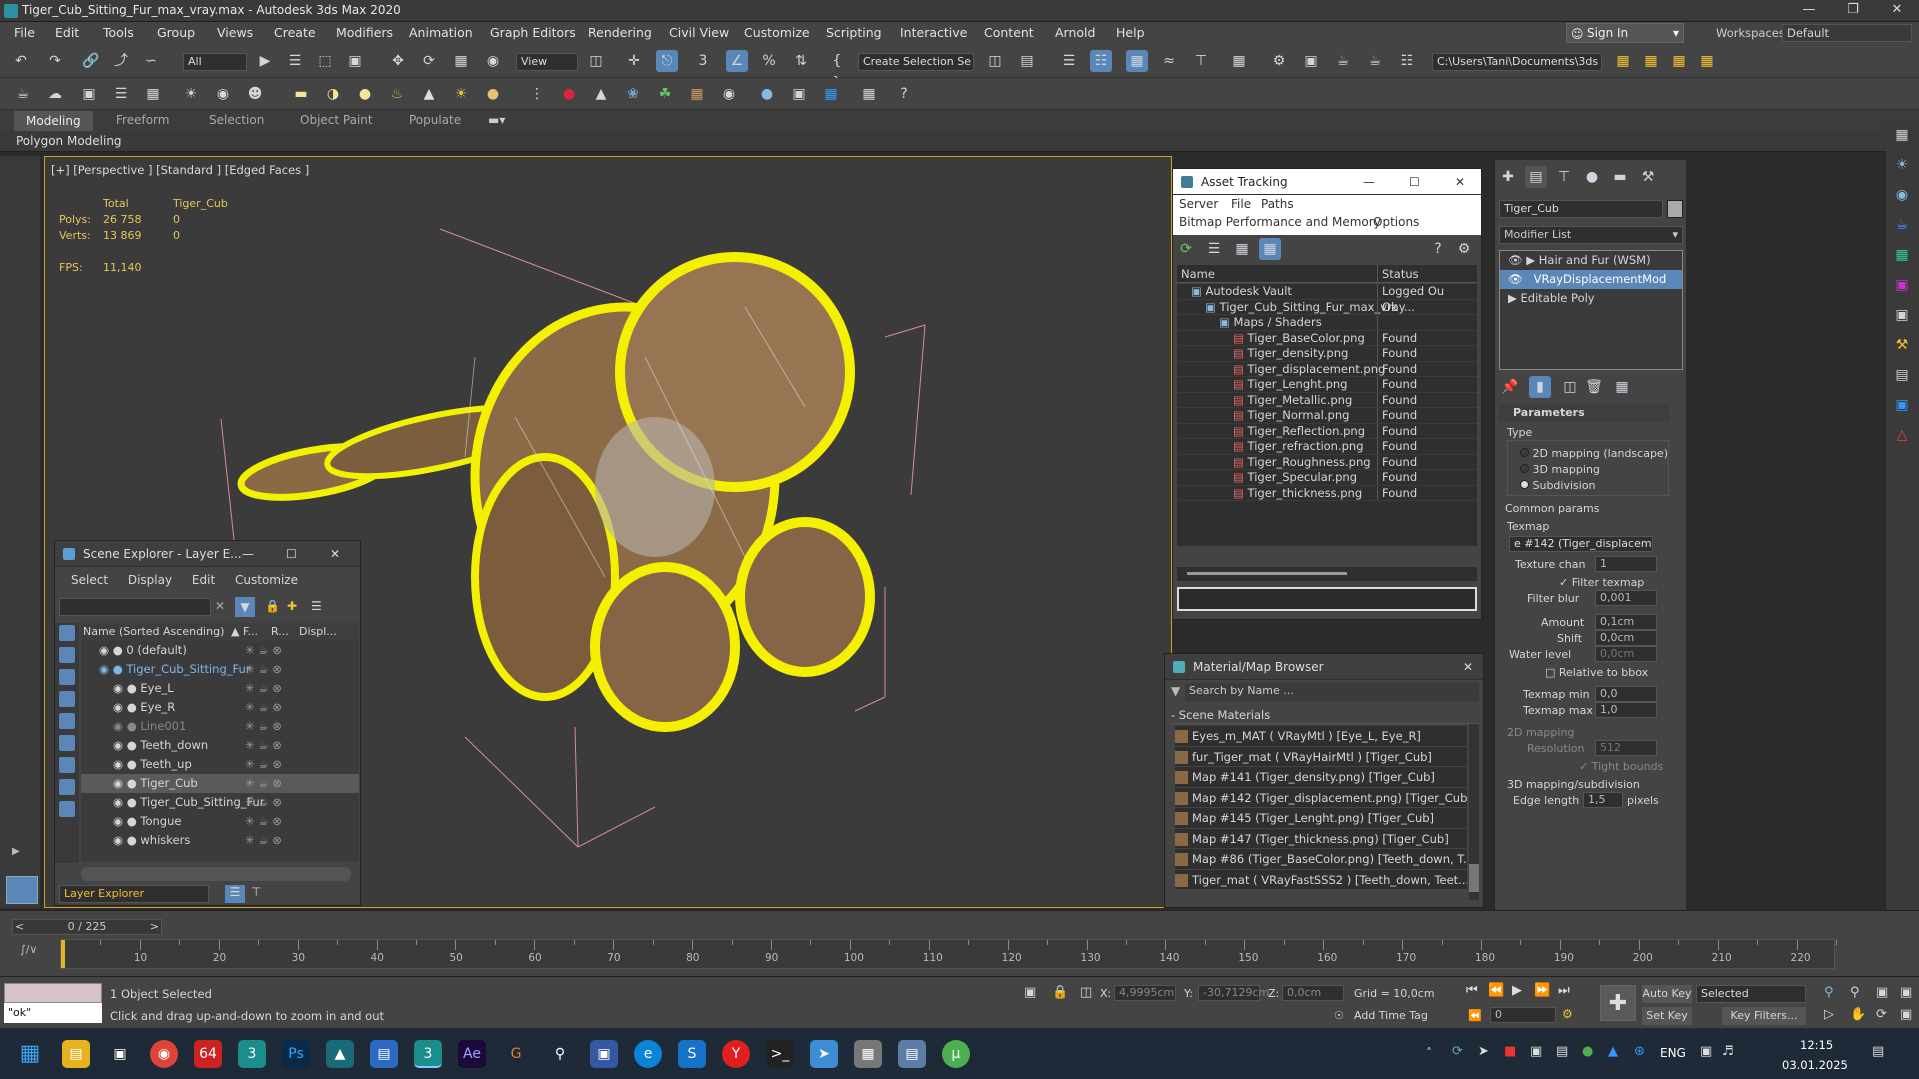 This screenshot has height=1079, width=1919. I want to click on polygon-modeling-label: Polygon Modeling, so click(69, 141).